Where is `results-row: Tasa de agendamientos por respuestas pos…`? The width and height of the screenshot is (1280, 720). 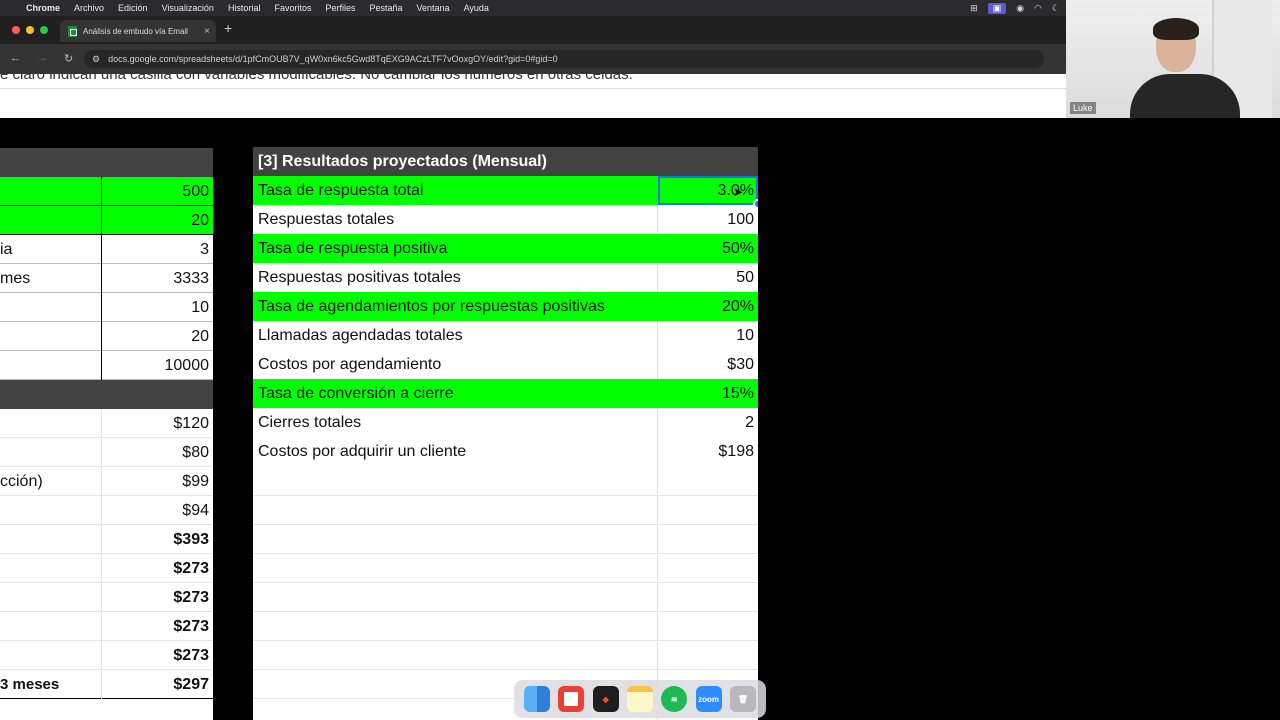
results-row: Tasa de agendamientos por respuestas pos… is located at coordinates (505, 306).